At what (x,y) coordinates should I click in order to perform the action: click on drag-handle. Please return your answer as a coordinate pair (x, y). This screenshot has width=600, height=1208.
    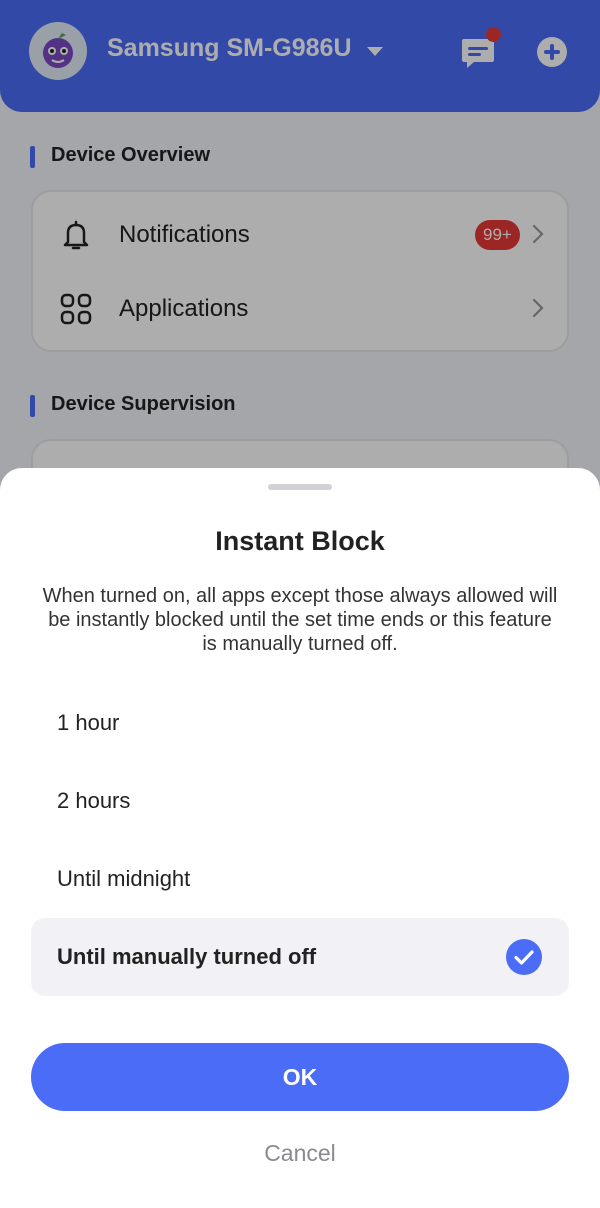
    Looking at the image, I should click on (300, 487).